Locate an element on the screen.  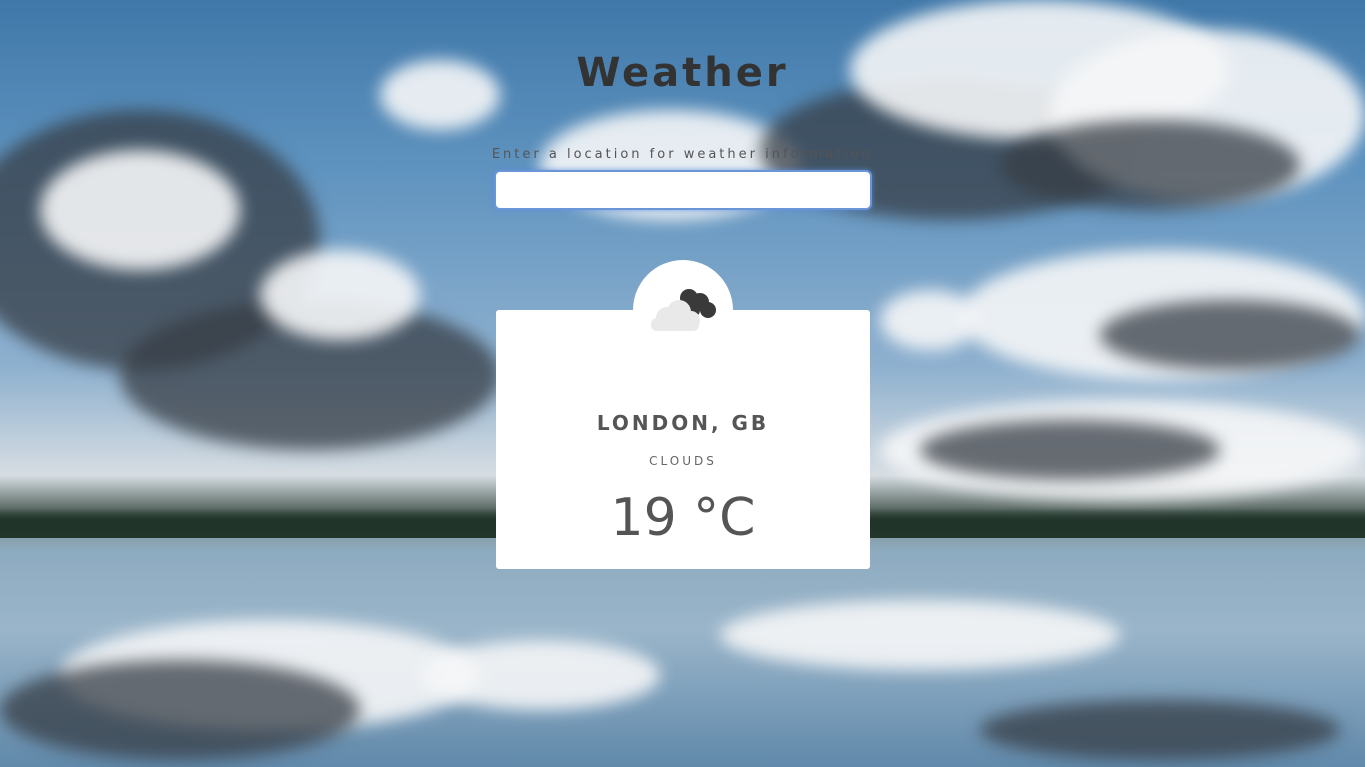
weather-icon-badge is located at coordinates (683, 310).